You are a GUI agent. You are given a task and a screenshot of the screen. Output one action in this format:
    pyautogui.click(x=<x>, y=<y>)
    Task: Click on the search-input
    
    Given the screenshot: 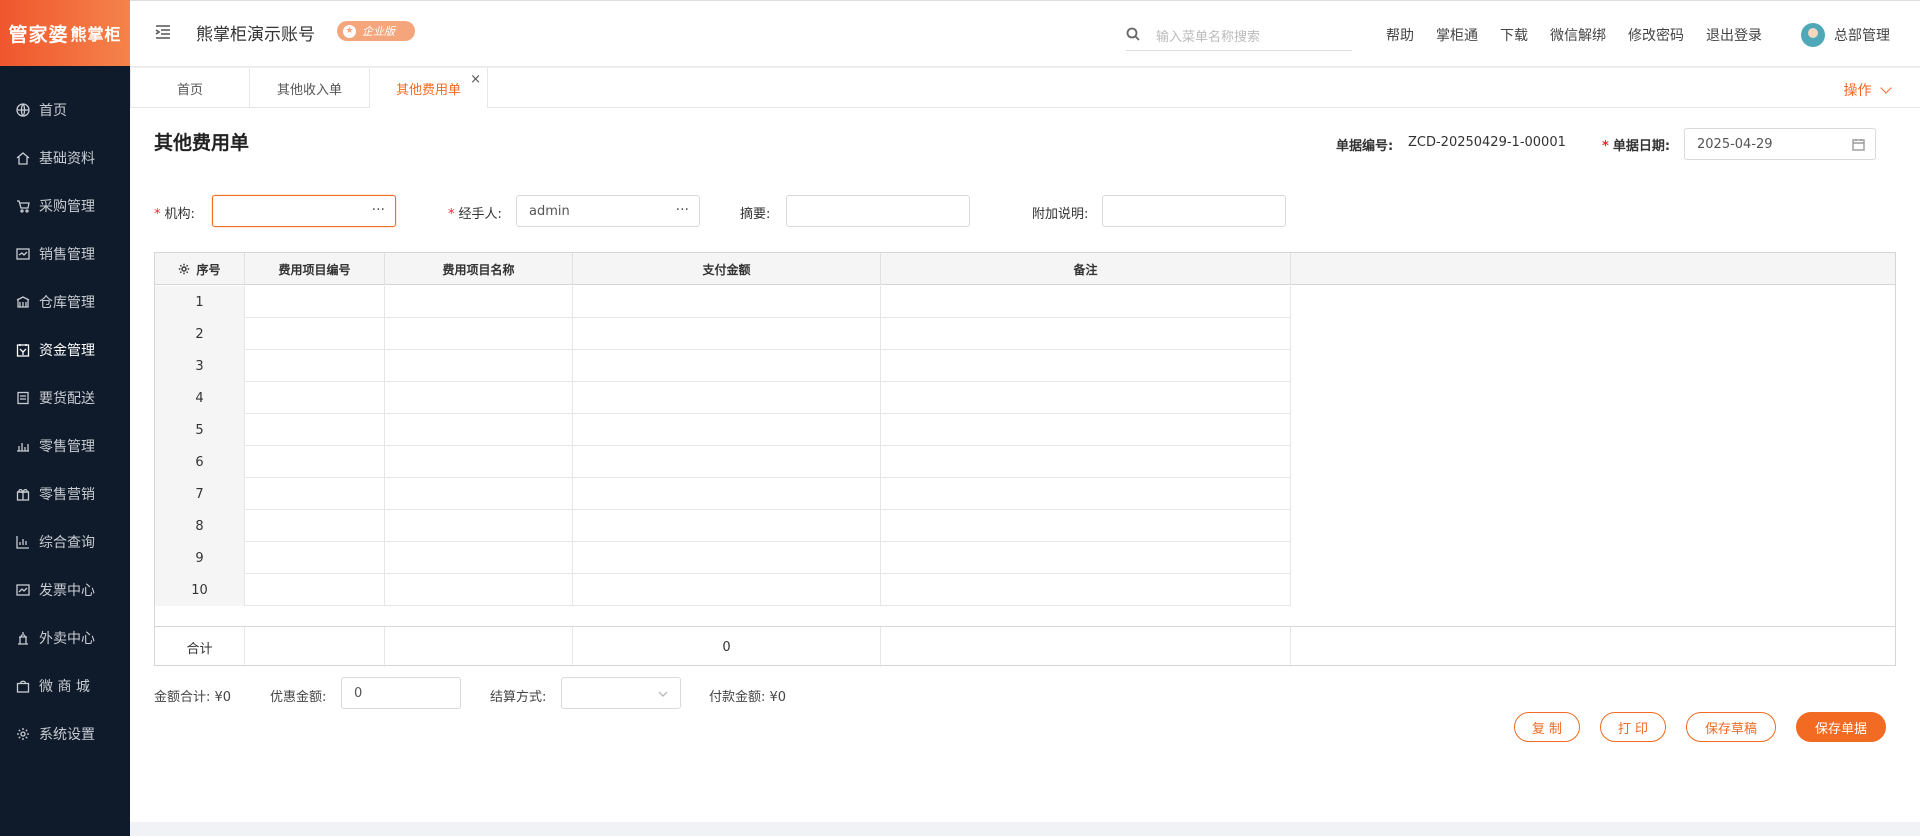 What is the action you would take?
    pyautogui.click(x=1254, y=37)
    